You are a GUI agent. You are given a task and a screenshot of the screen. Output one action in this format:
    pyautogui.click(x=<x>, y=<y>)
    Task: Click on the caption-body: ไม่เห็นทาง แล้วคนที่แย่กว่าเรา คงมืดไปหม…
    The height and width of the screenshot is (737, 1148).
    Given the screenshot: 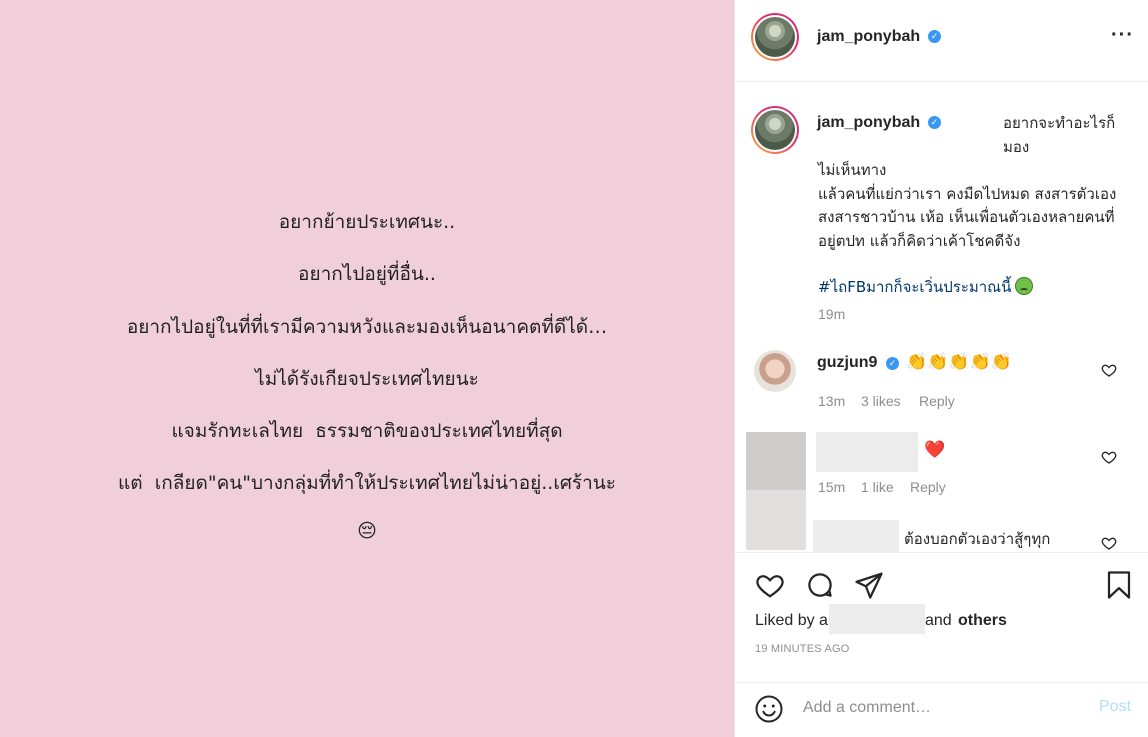 What is the action you would take?
    pyautogui.click(x=967, y=205)
    